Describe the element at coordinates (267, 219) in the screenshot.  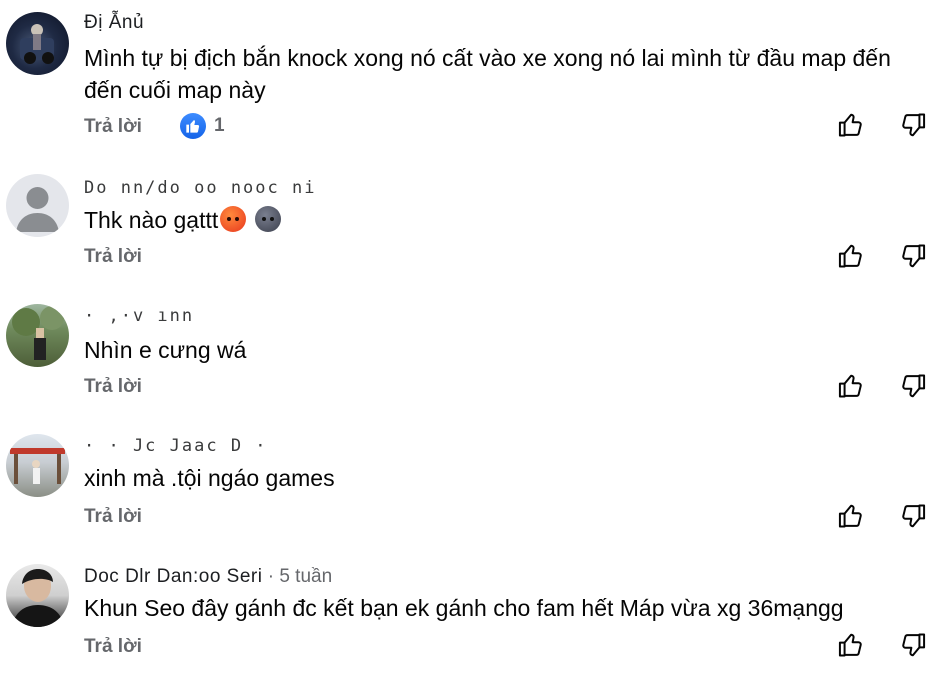
I see `new-moon-face-icon` at that location.